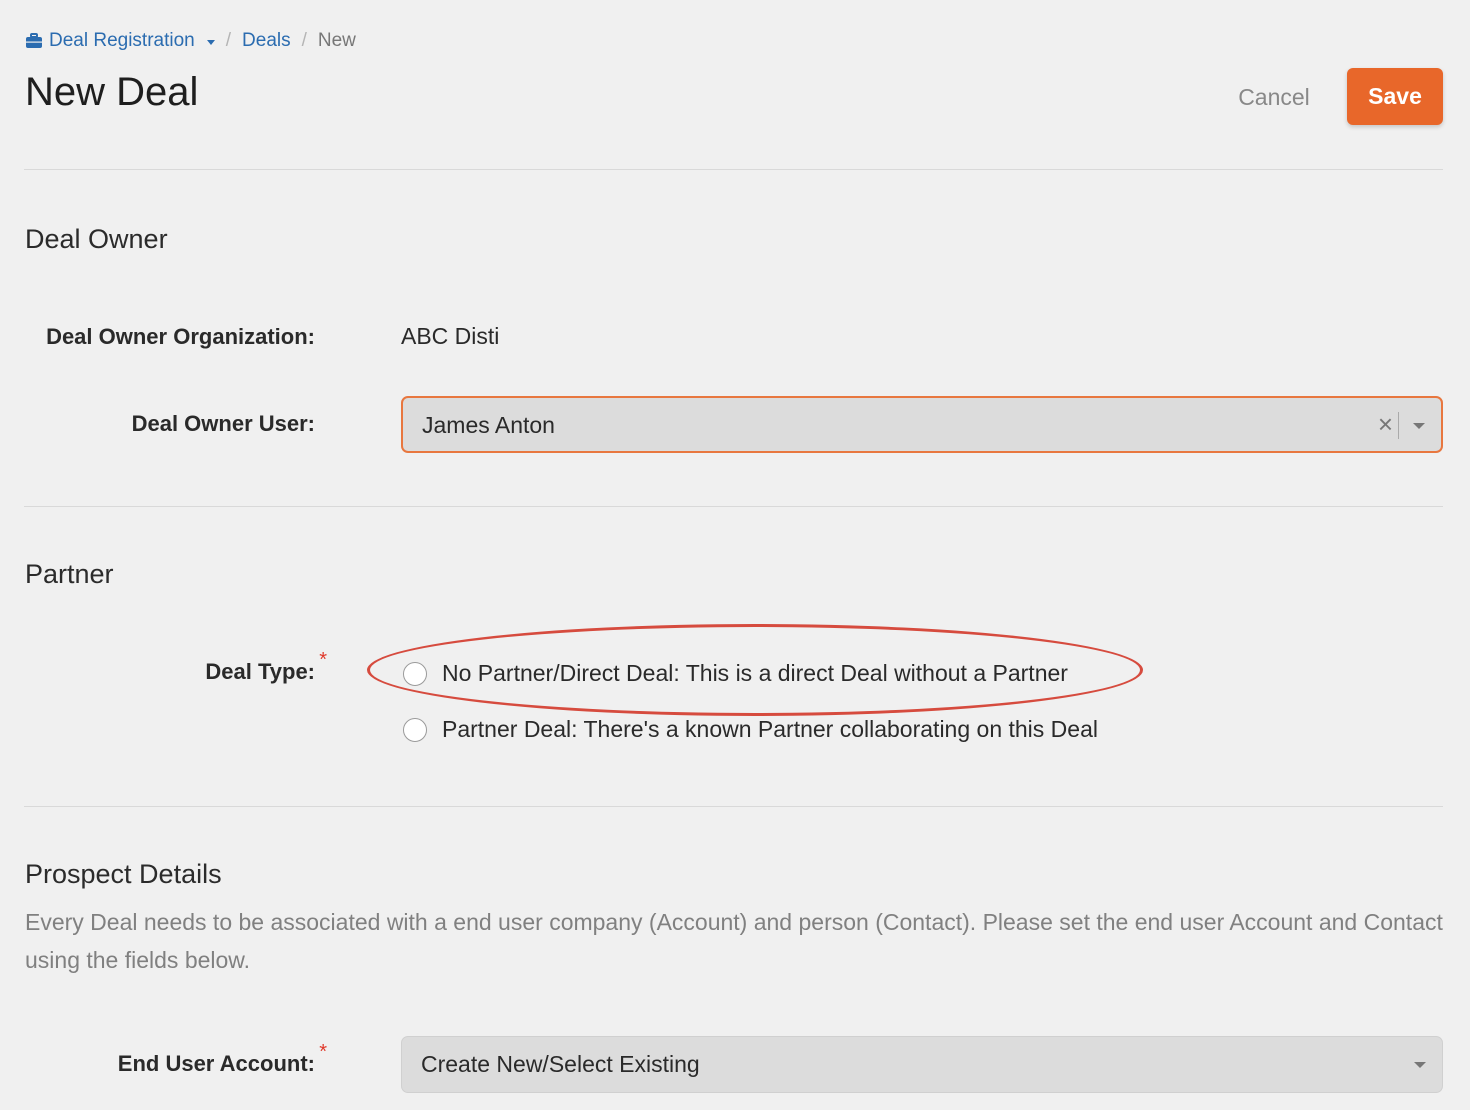 This screenshot has height=1110, width=1470. What do you see at coordinates (69, 574) in the screenshot?
I see `section-title-partner: Partner` at bounding box center [69, 574].